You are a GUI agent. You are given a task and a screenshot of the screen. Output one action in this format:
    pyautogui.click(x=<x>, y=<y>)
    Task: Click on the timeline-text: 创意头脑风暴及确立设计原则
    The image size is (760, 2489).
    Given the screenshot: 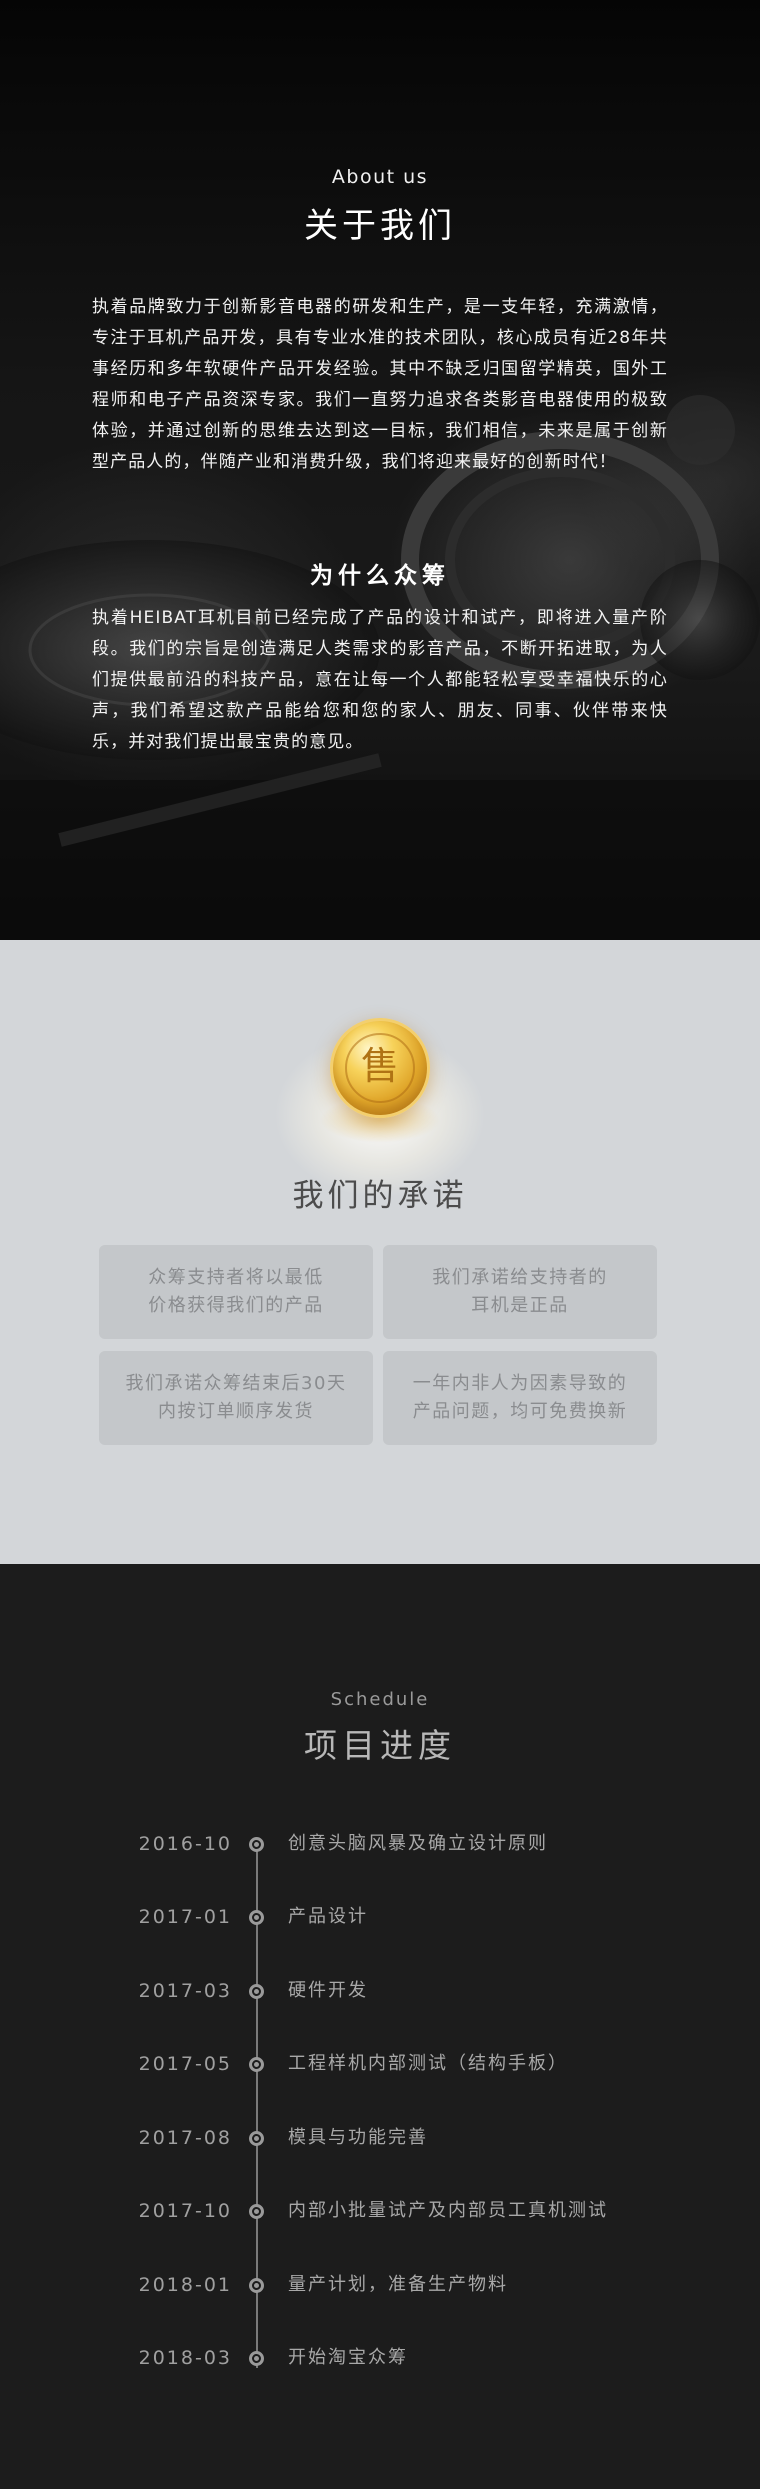 What is the action you would take?
    pyautogui.click(x=418, y=1843)
    